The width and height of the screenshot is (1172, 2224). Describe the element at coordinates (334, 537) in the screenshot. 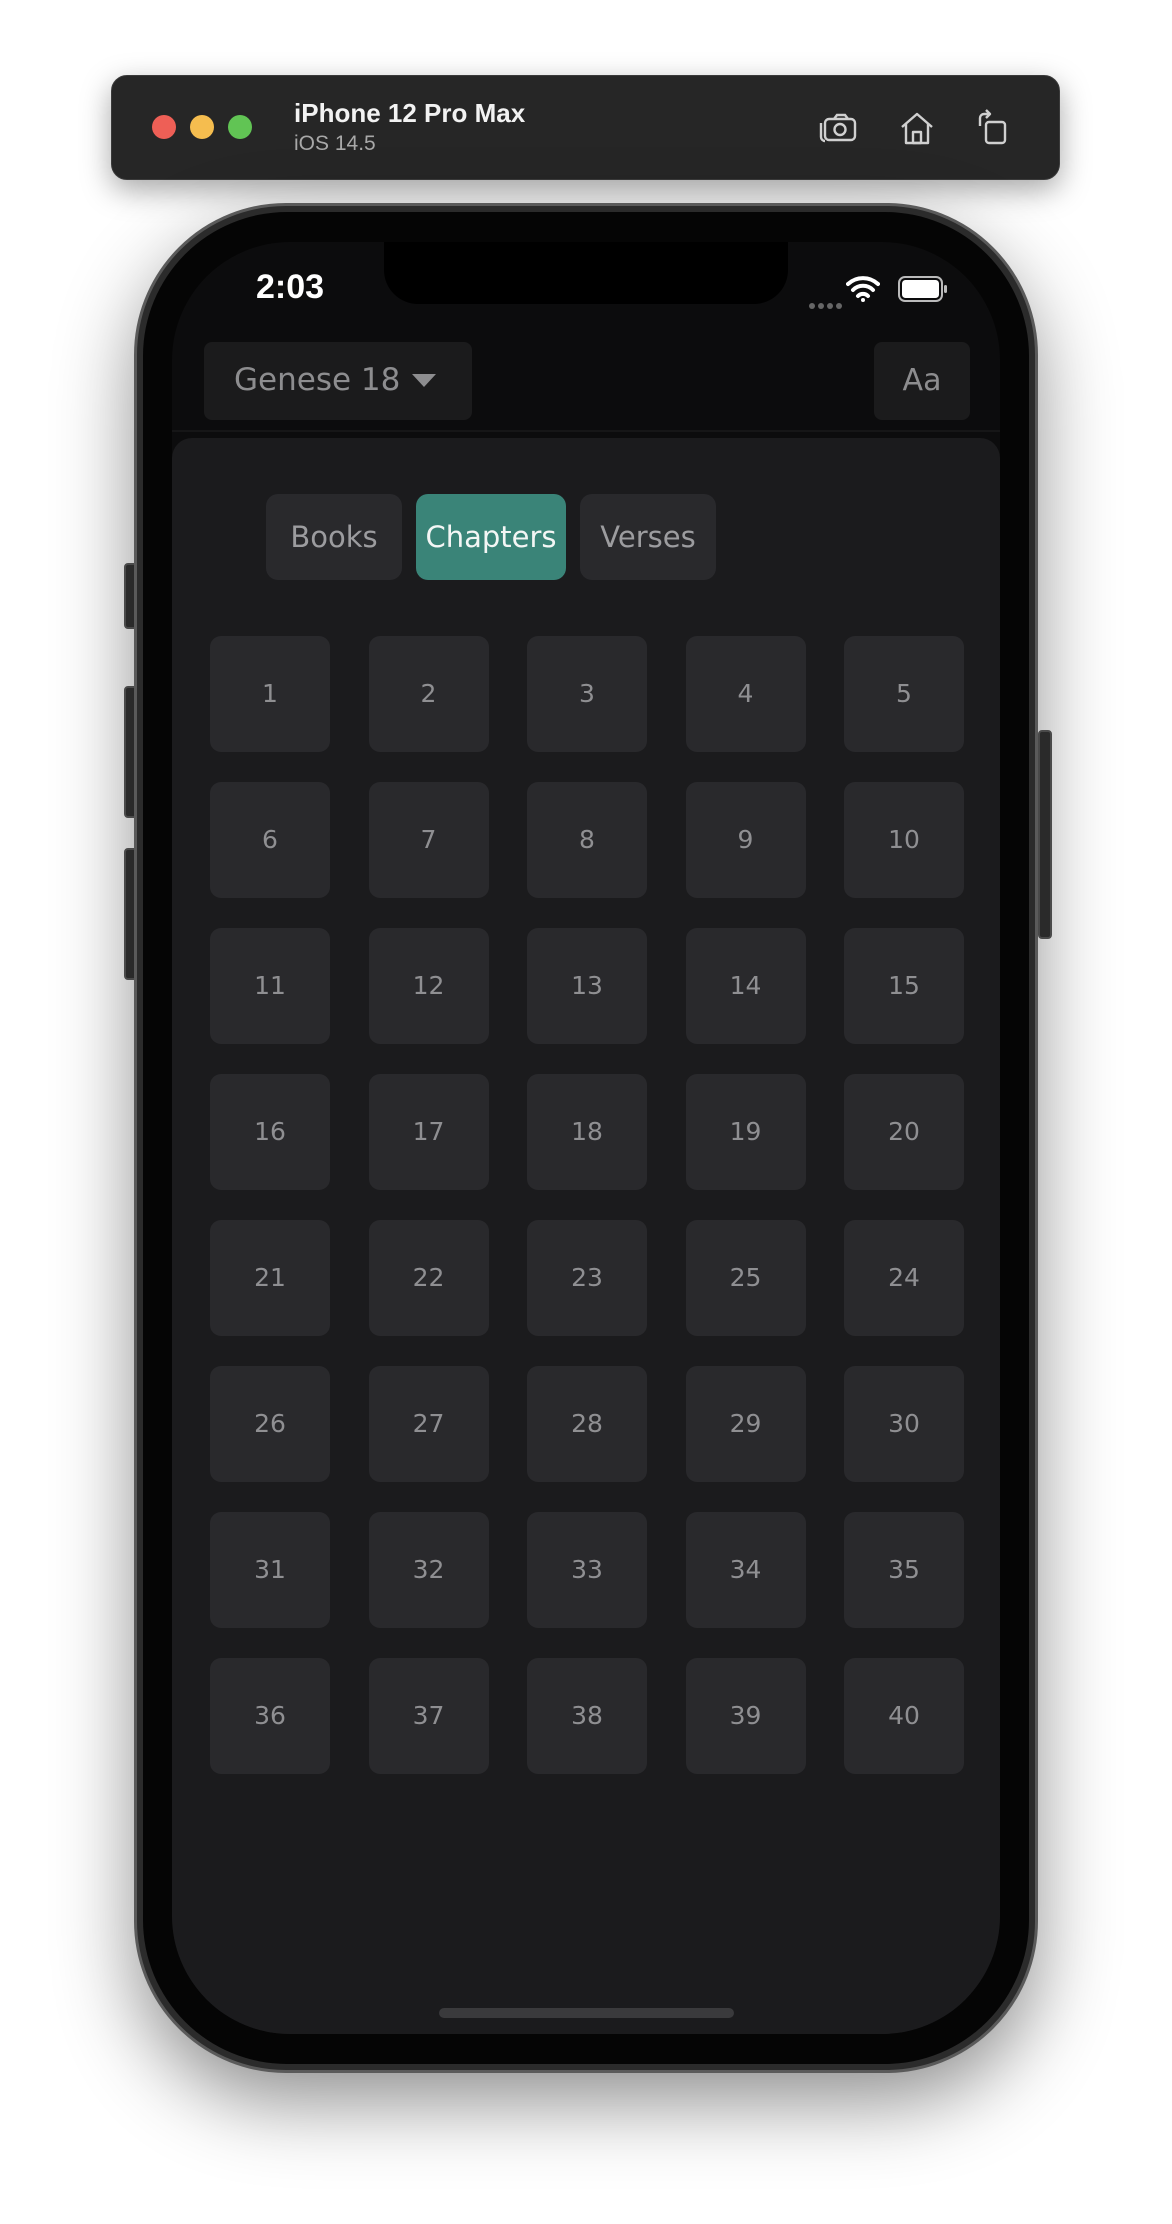

I see `tab-books: Books` at that location.